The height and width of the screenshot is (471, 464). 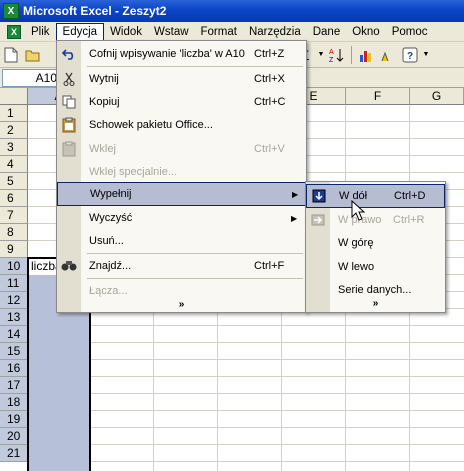 I want to click on menu-item-label: Wklej, so click(x=102, y=149).